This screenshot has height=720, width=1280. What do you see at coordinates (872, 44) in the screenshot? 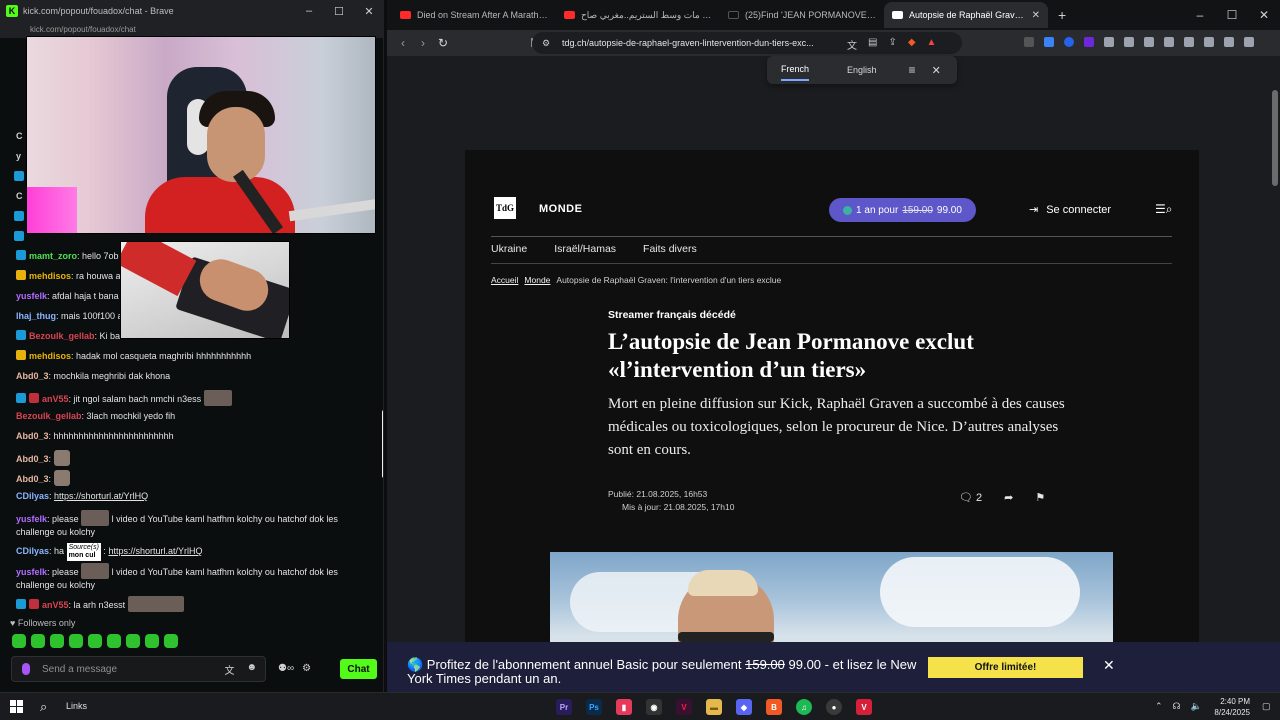
I see `reader-icon: ▤` at bounding box center [872, 44].